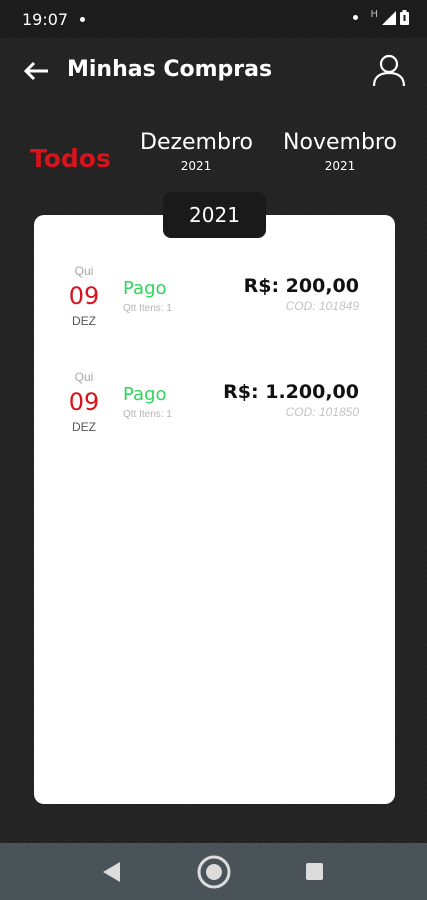 This screenshot has height=900, width=427. I want to click on filter-november: Novembro 2021, so click(340, 151).